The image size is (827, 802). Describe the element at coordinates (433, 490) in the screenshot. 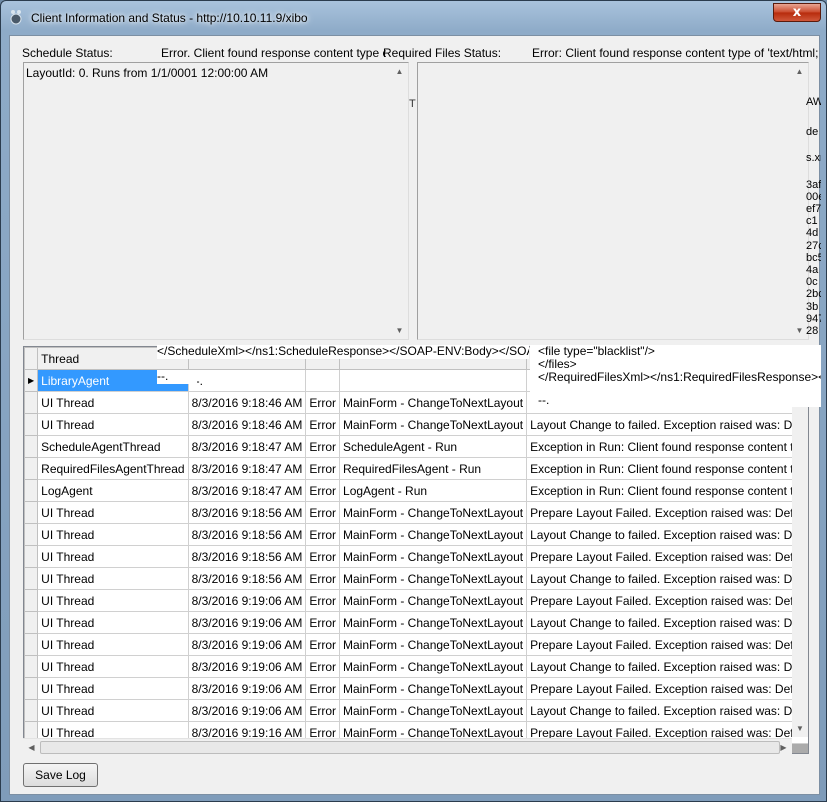

I see `cell-method: LogAgent - Run` at that location.